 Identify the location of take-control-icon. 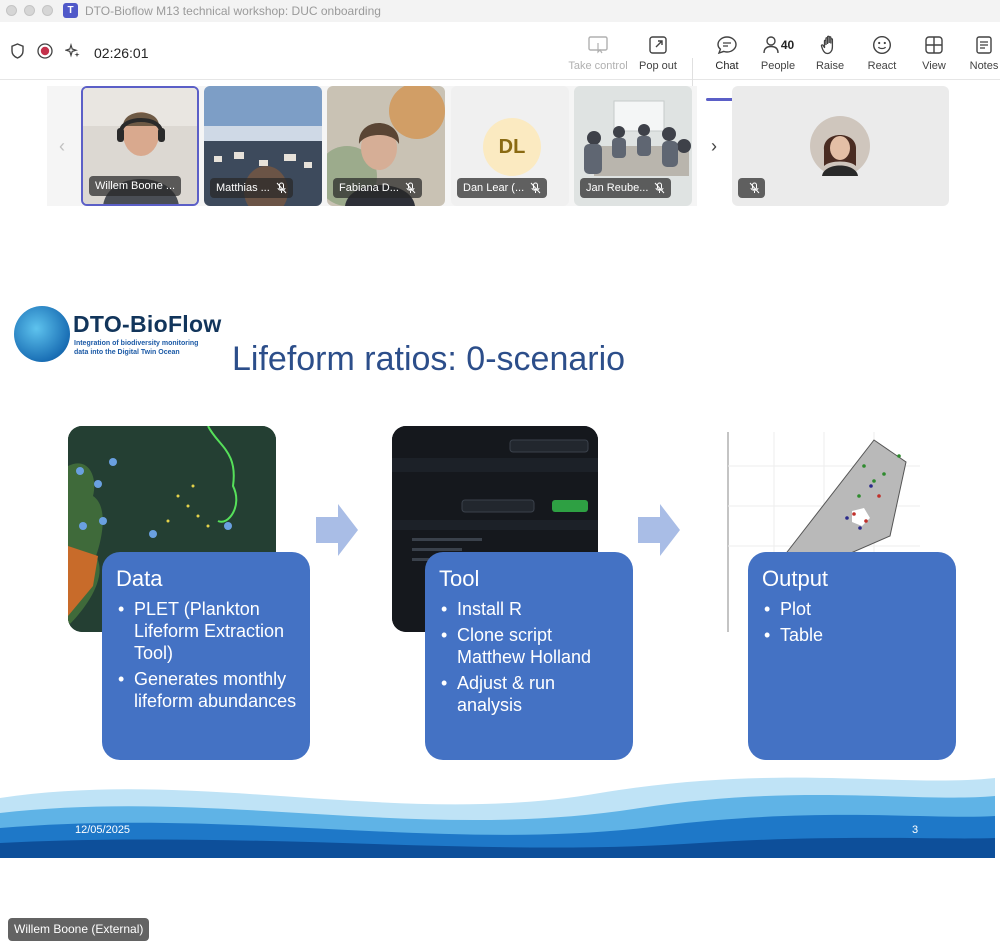
(598, 45).